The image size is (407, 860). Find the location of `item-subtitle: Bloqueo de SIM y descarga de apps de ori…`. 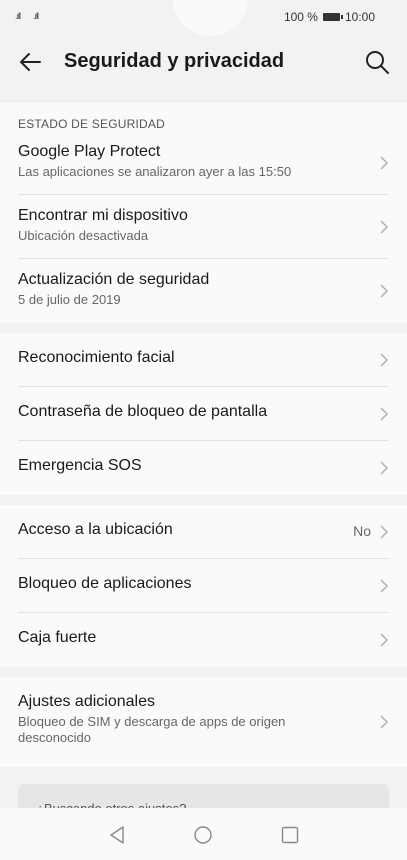

item-subtitle: Bloqueo de SIM y descarga de apps de ori… is located at coordinates (152, 729).